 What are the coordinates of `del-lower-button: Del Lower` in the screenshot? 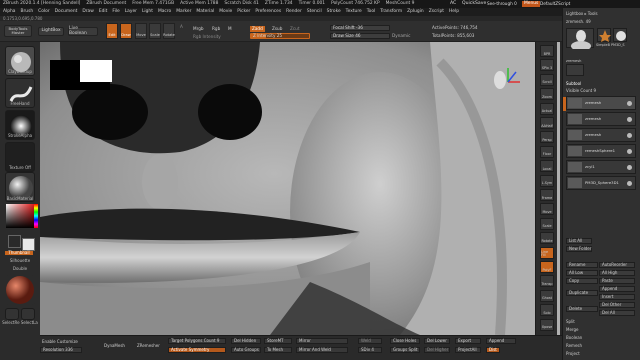 It's located at (437, 341).